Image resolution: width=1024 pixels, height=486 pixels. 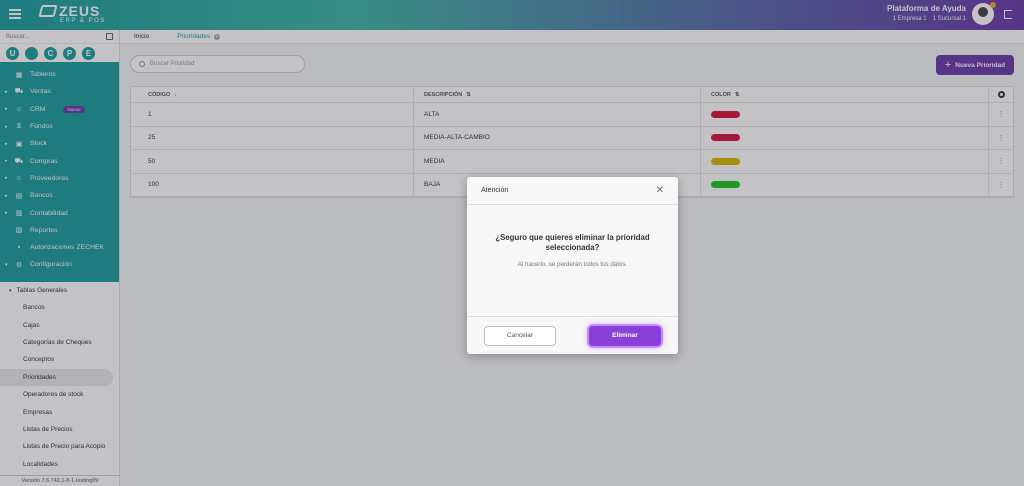 What do you see at coordinates (660, 190) in the screenshot?
I see `close-icon: ✕` at bounding box center [660, 190].